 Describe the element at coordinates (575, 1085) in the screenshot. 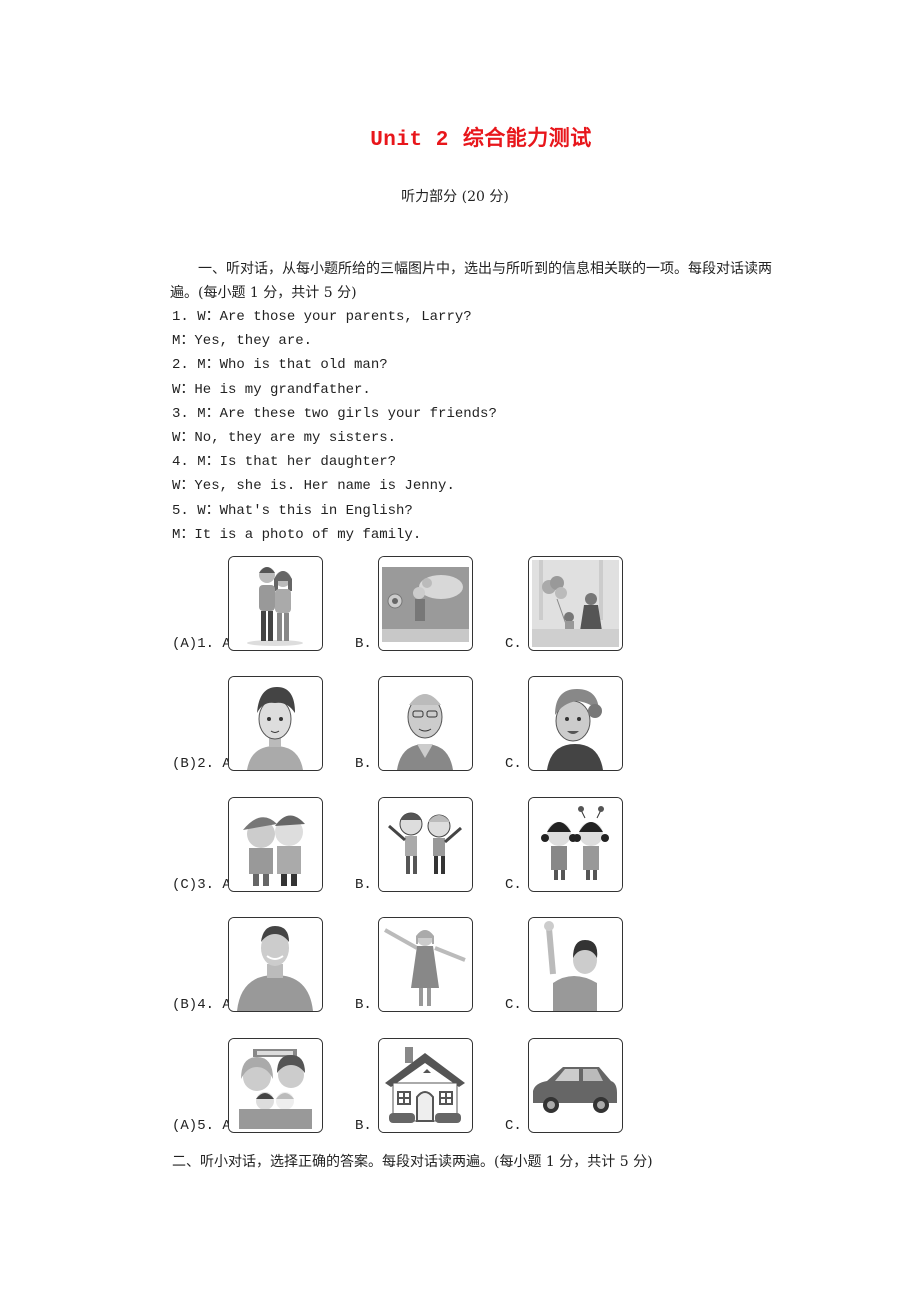

I see `option-c-car-image` at that location.